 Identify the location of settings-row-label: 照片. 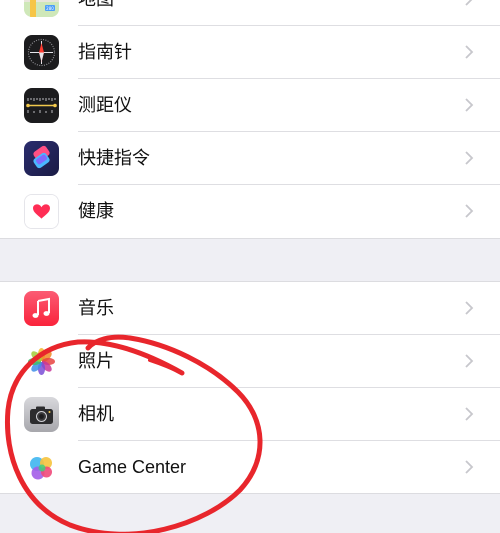
(96, 361).